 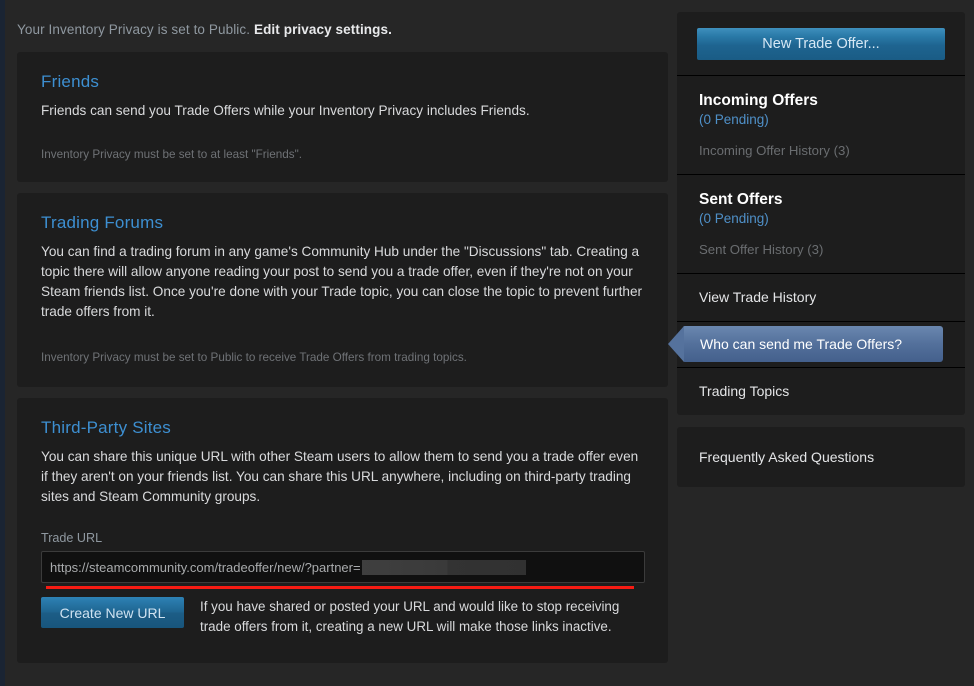 I want to click on selected-nav-highlight: Who can send me Trade Offers?, so click(x=805, y=344).